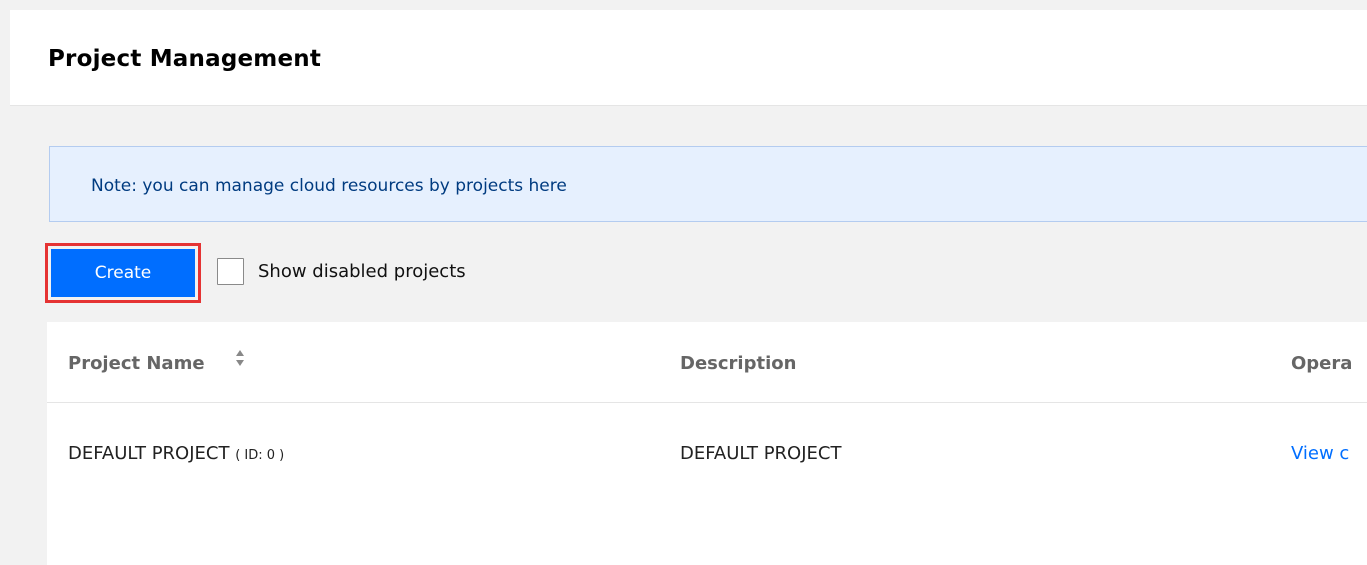 This screenshot has height=565, width=1367. What do you see at coordinates (260, 455) in the screenshot?
I see `project-id: ( ID: 0 )` at bounding box center [260, 455].